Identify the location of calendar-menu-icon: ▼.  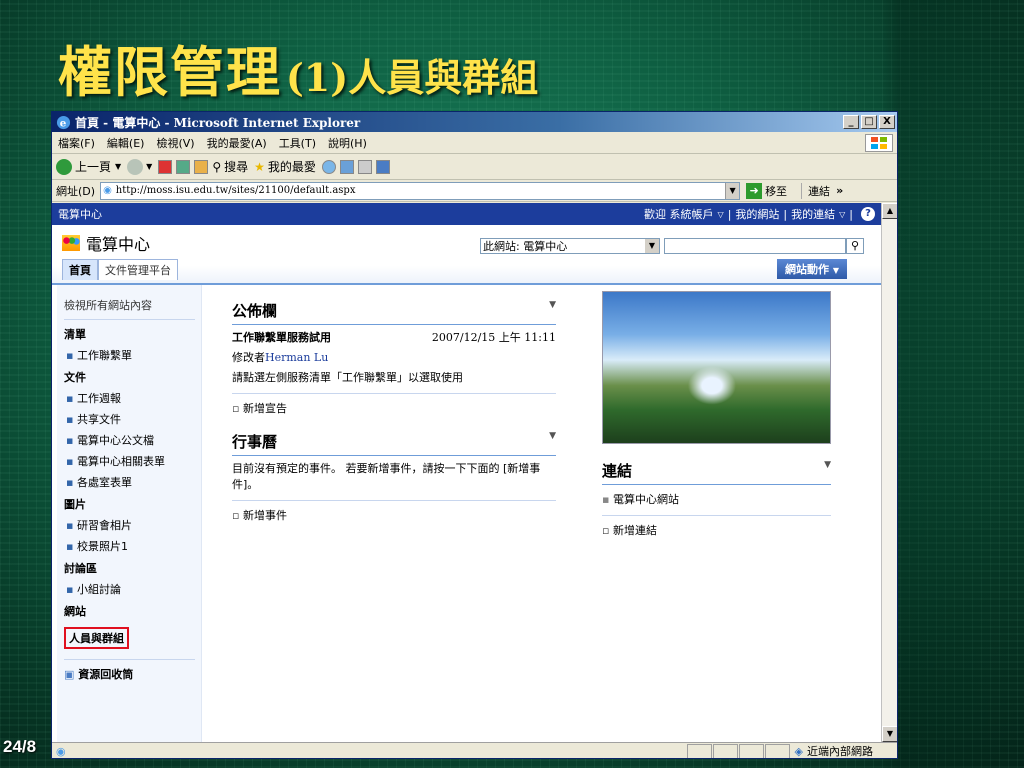
(552, 441).